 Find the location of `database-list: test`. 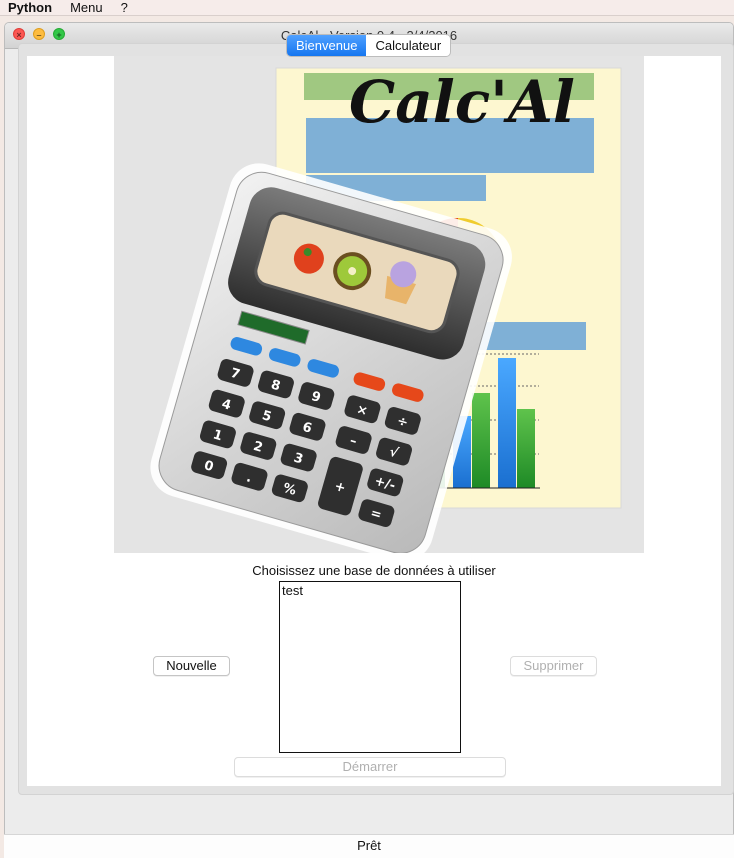

database-list: test is located at coordinates (370, 667).